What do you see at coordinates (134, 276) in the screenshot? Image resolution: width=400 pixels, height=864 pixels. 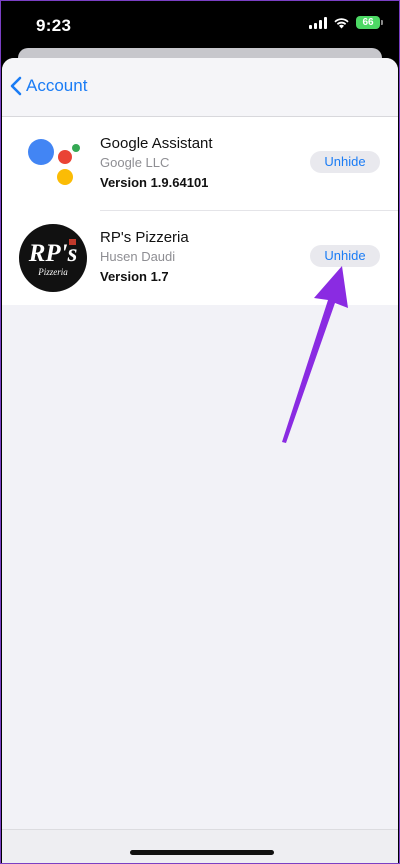 I see `app-version: Version 1.7` at bounding box center [134, 276].